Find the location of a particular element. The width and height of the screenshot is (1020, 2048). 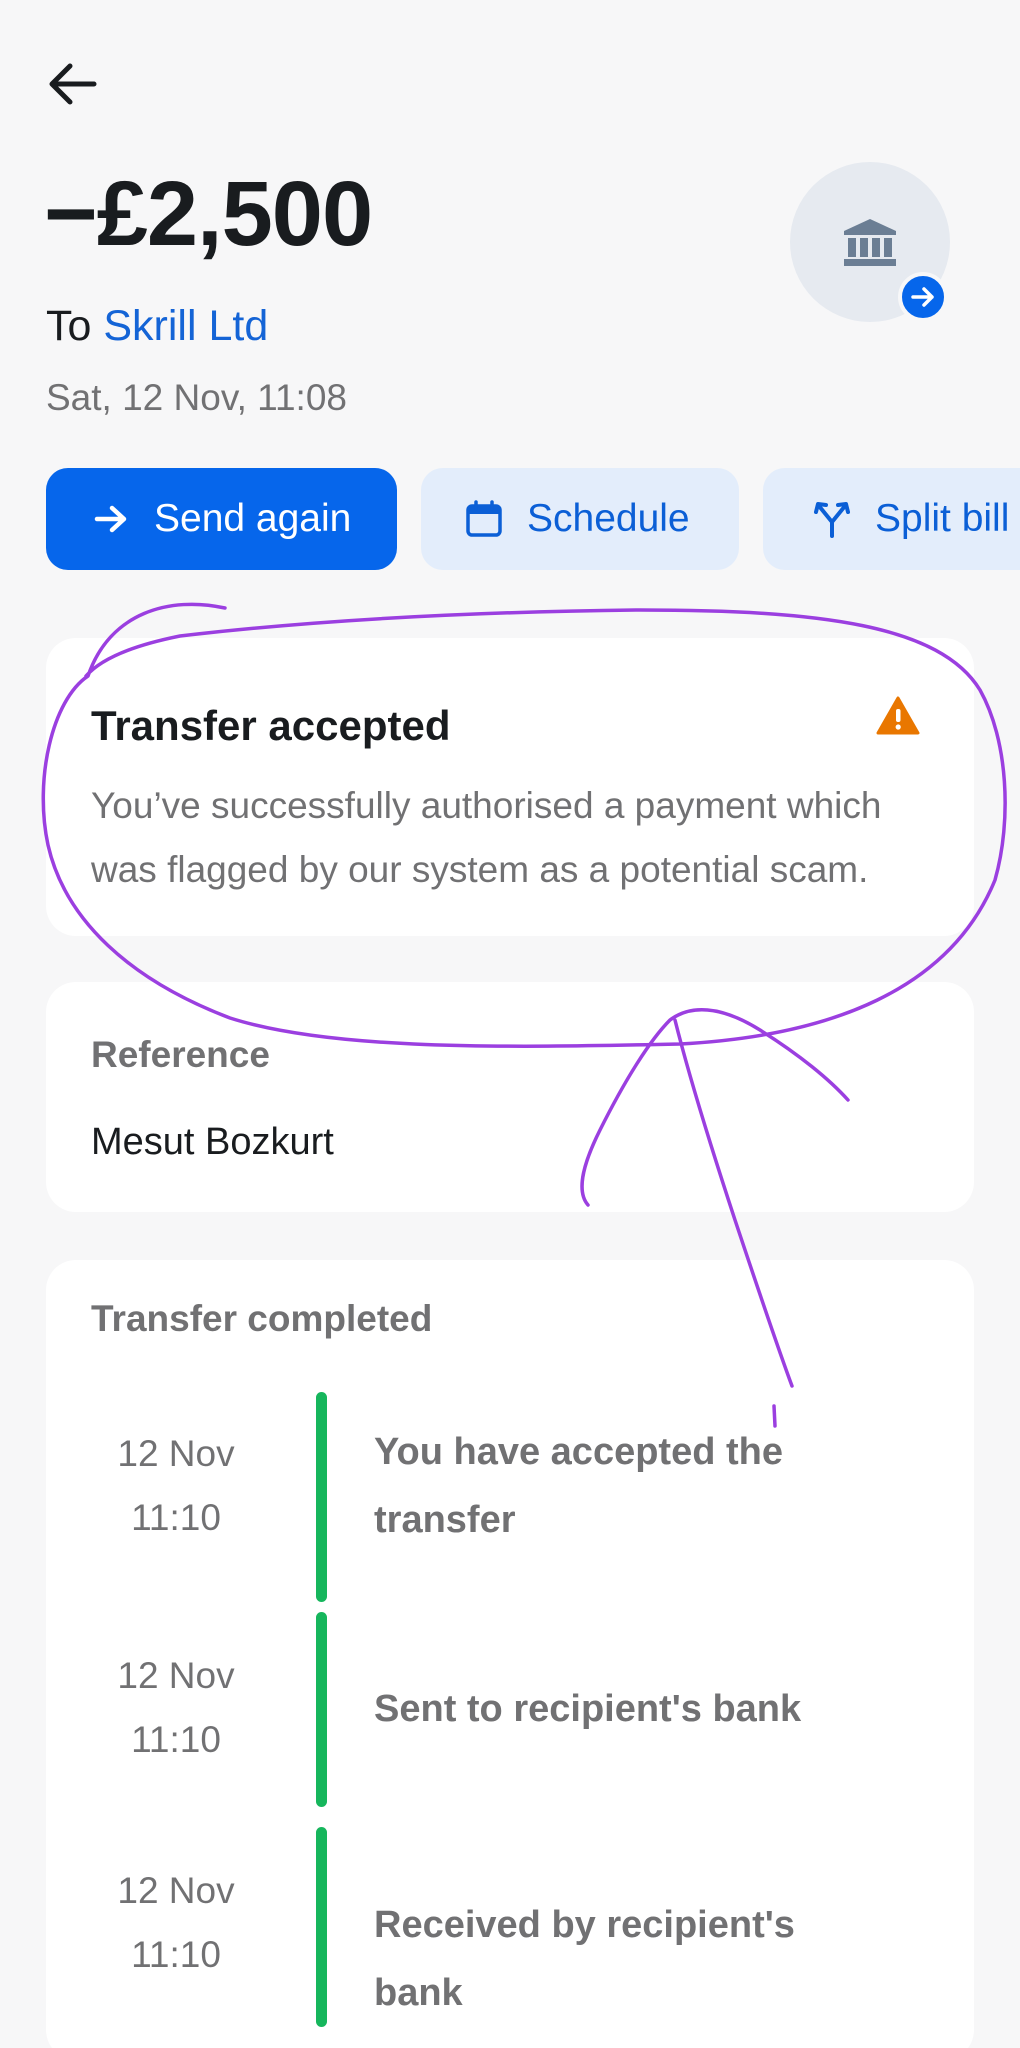

reference-value: Mesut Bozkurt is located at coordinates (212, 1142).